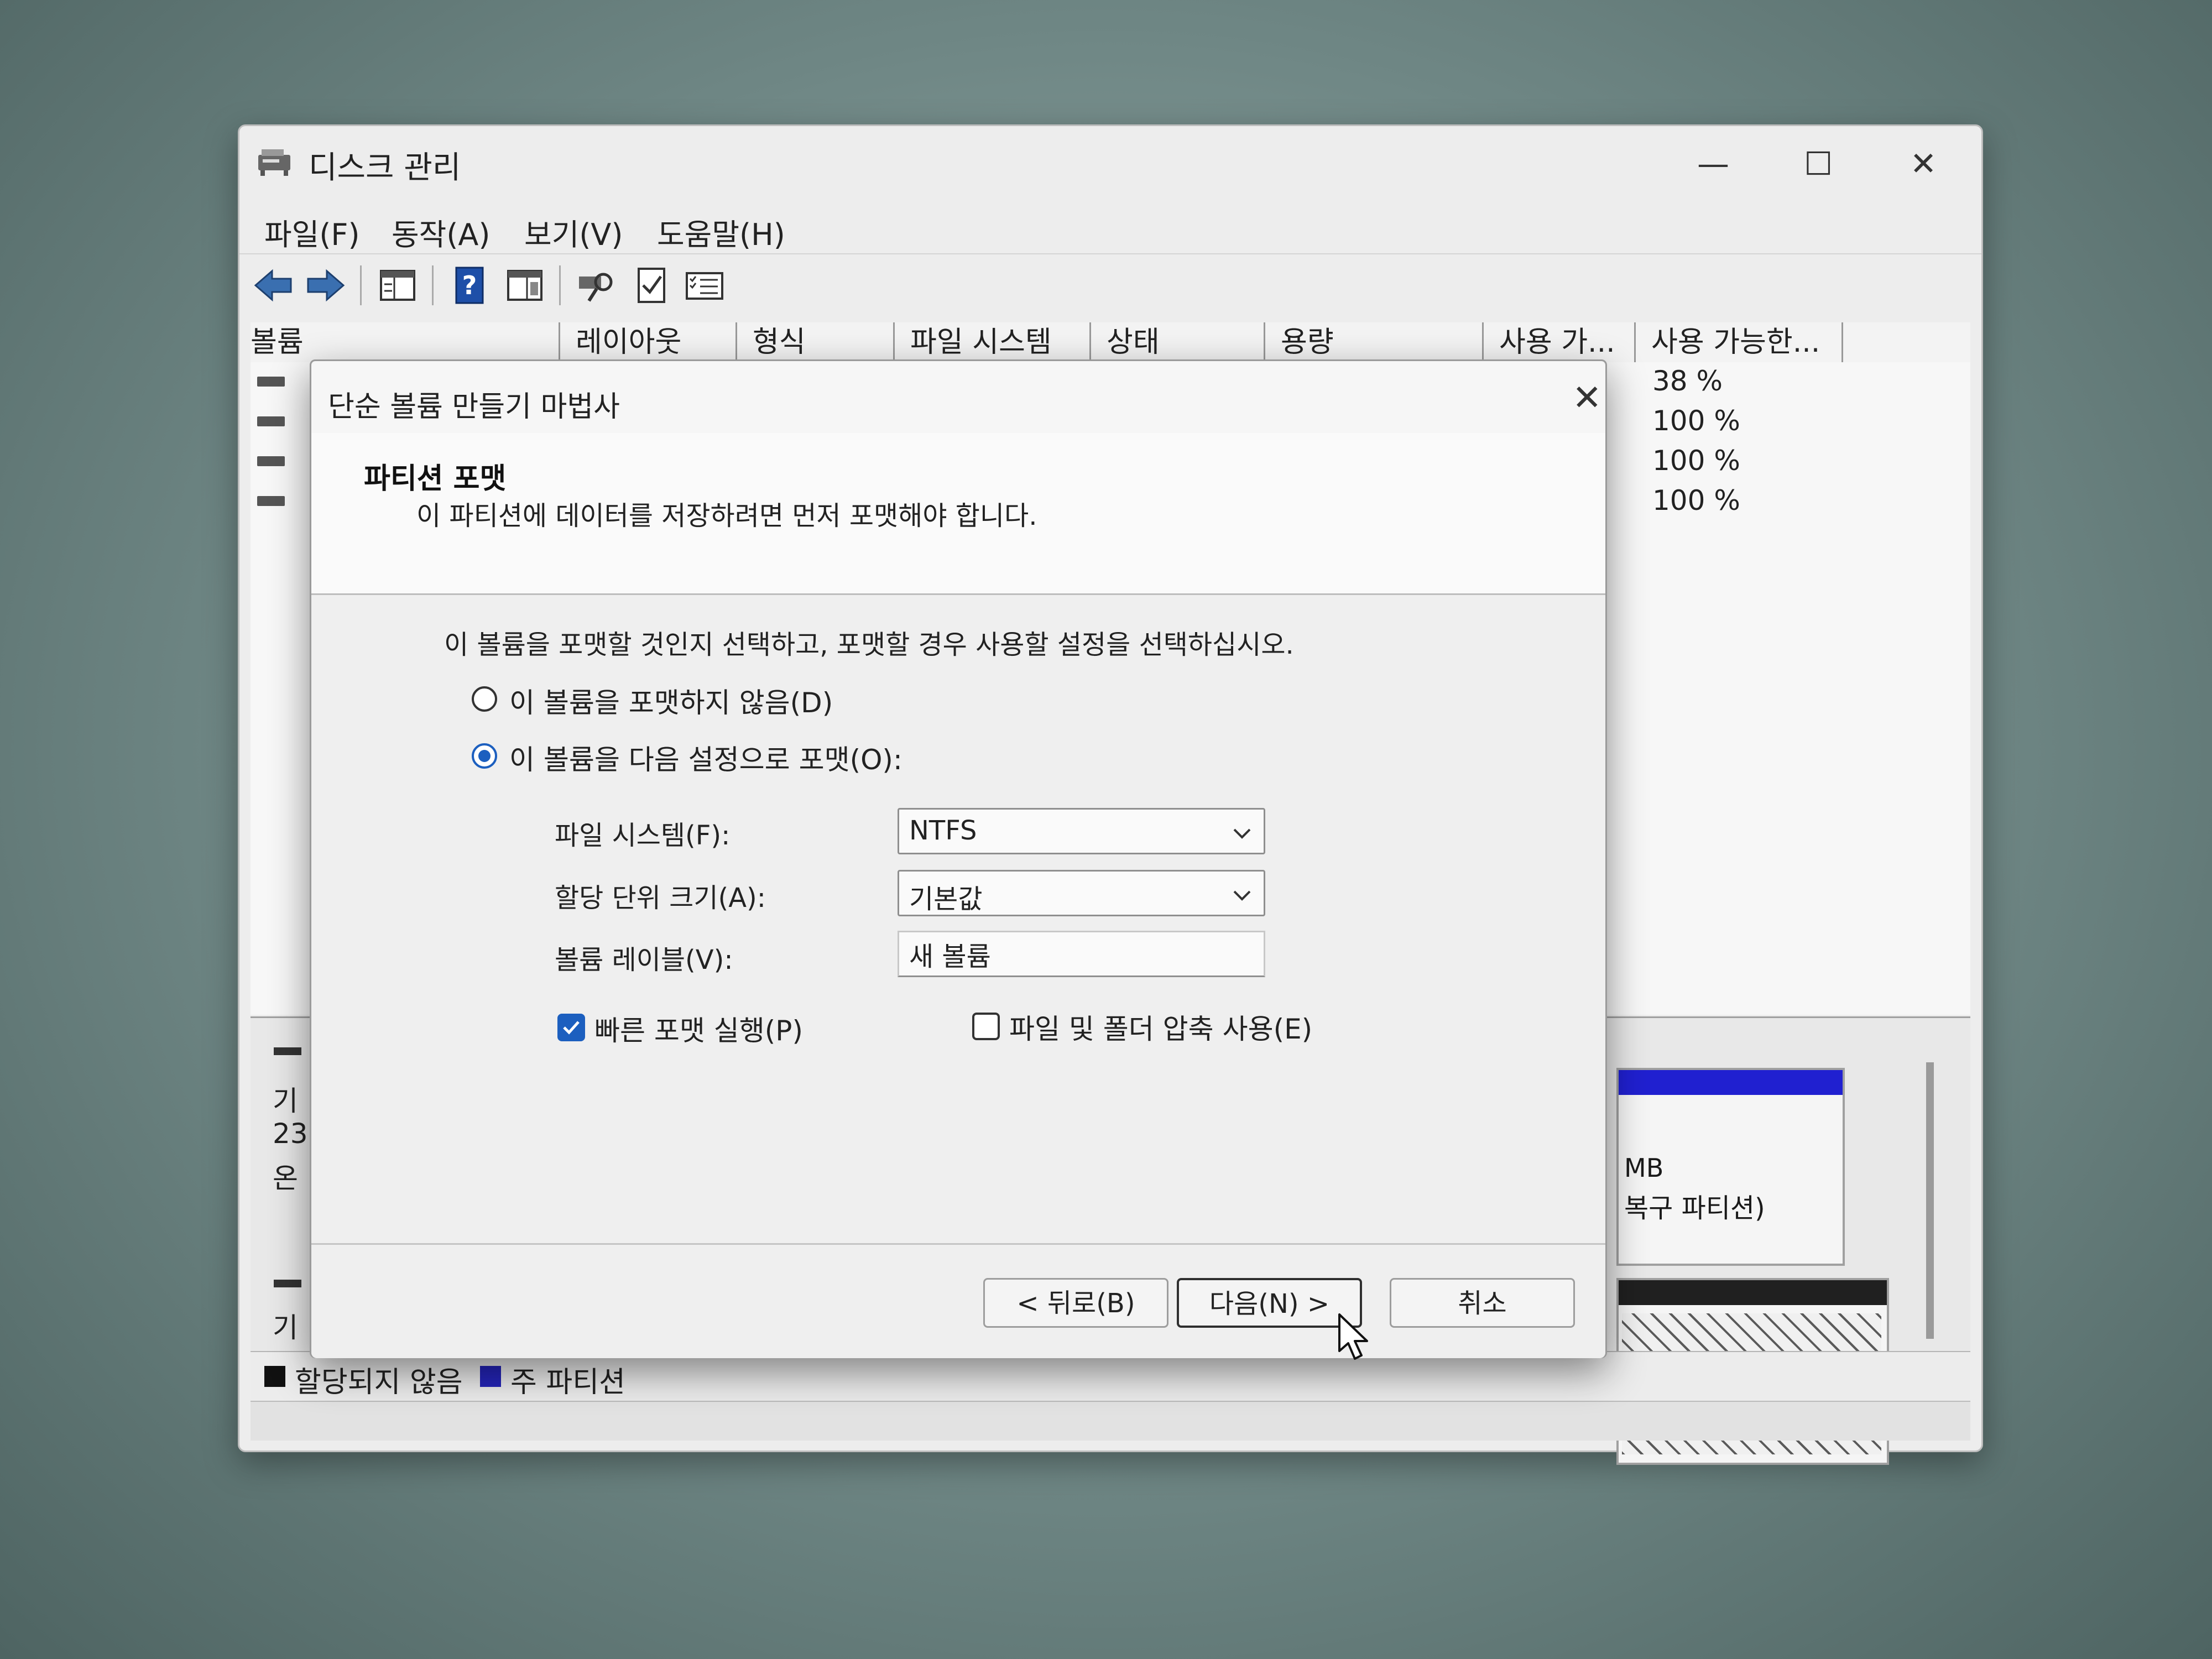 The image size is (2212, 1659). What do you see at coordinates (649, 342) in the screenshot?
I see `column-layout: 레이아웃` at bounding box center [649, 342].